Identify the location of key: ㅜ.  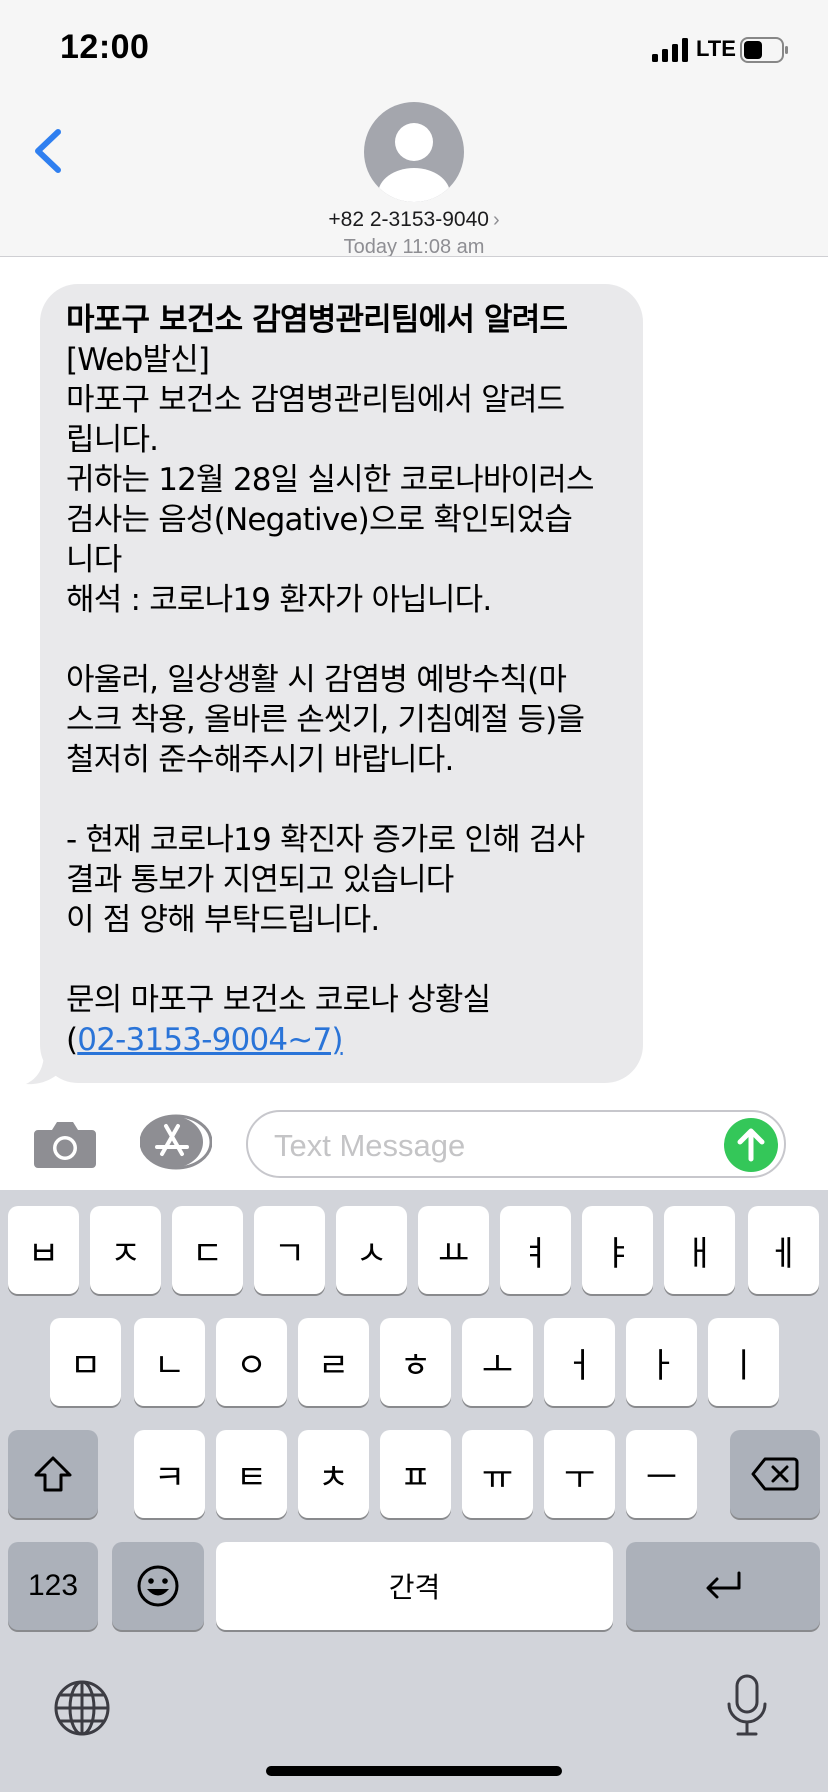
(579, 1474).